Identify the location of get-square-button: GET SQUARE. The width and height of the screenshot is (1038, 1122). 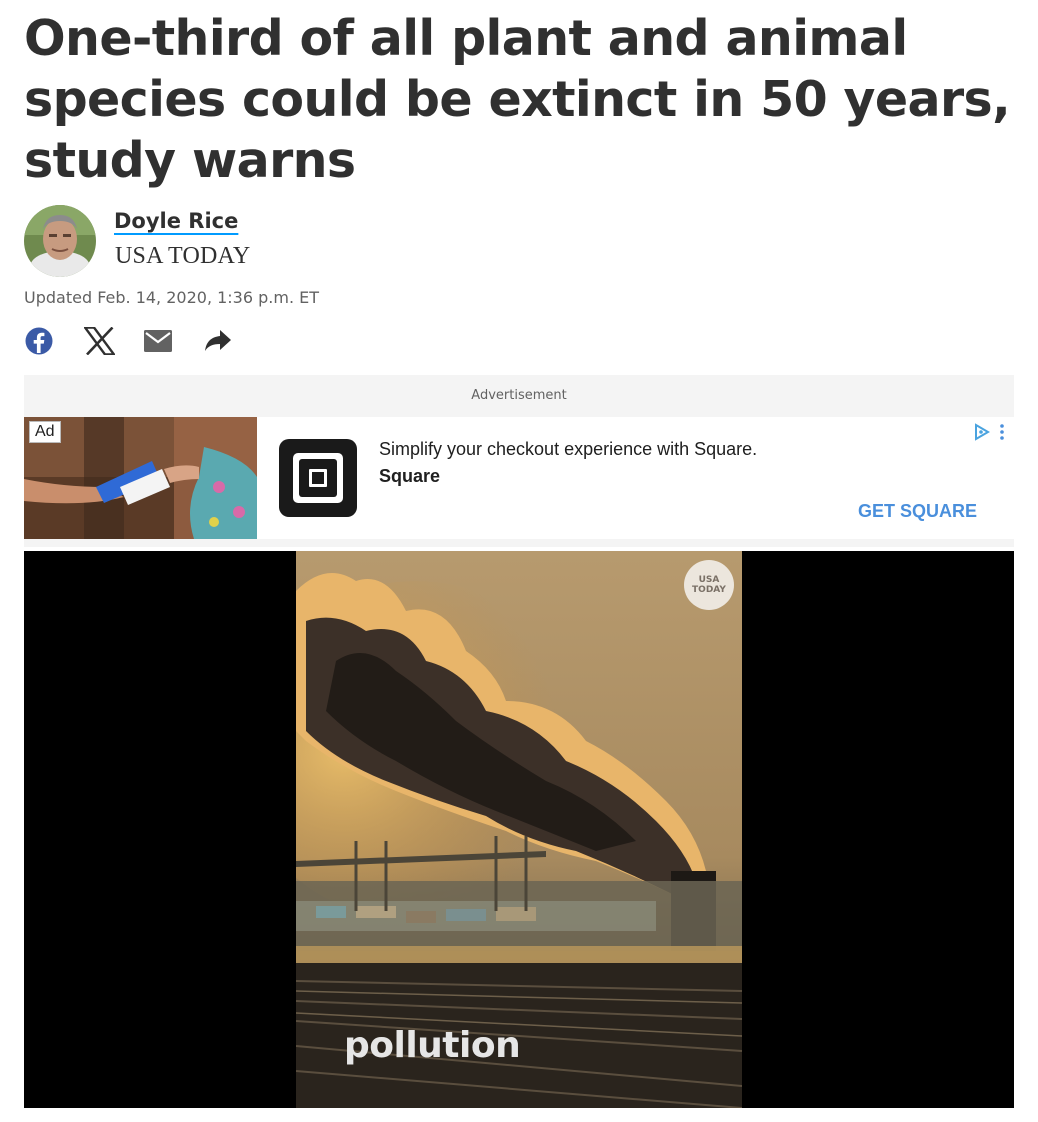
(917, 511).